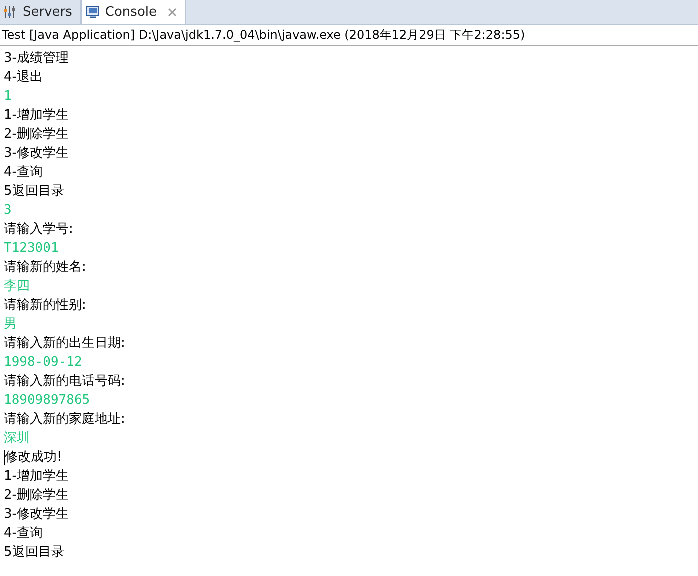 Image resolution: width=698 pixels, height=576 pixels. I want to click on console-line: 请输入新的出生日期:, so click(65, 344).